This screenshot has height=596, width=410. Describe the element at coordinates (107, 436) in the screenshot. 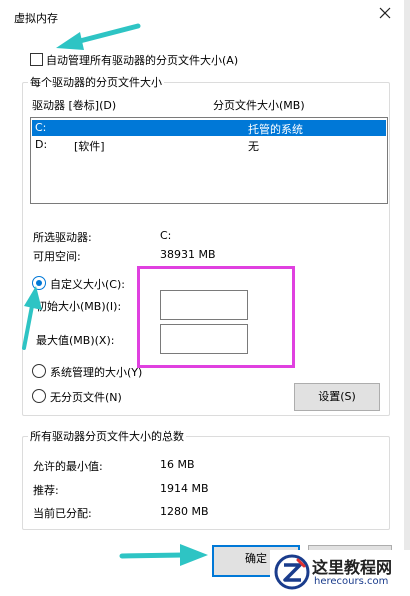

I see `total-group-label: 所有驱动器分页文件大小的总数` at that location.